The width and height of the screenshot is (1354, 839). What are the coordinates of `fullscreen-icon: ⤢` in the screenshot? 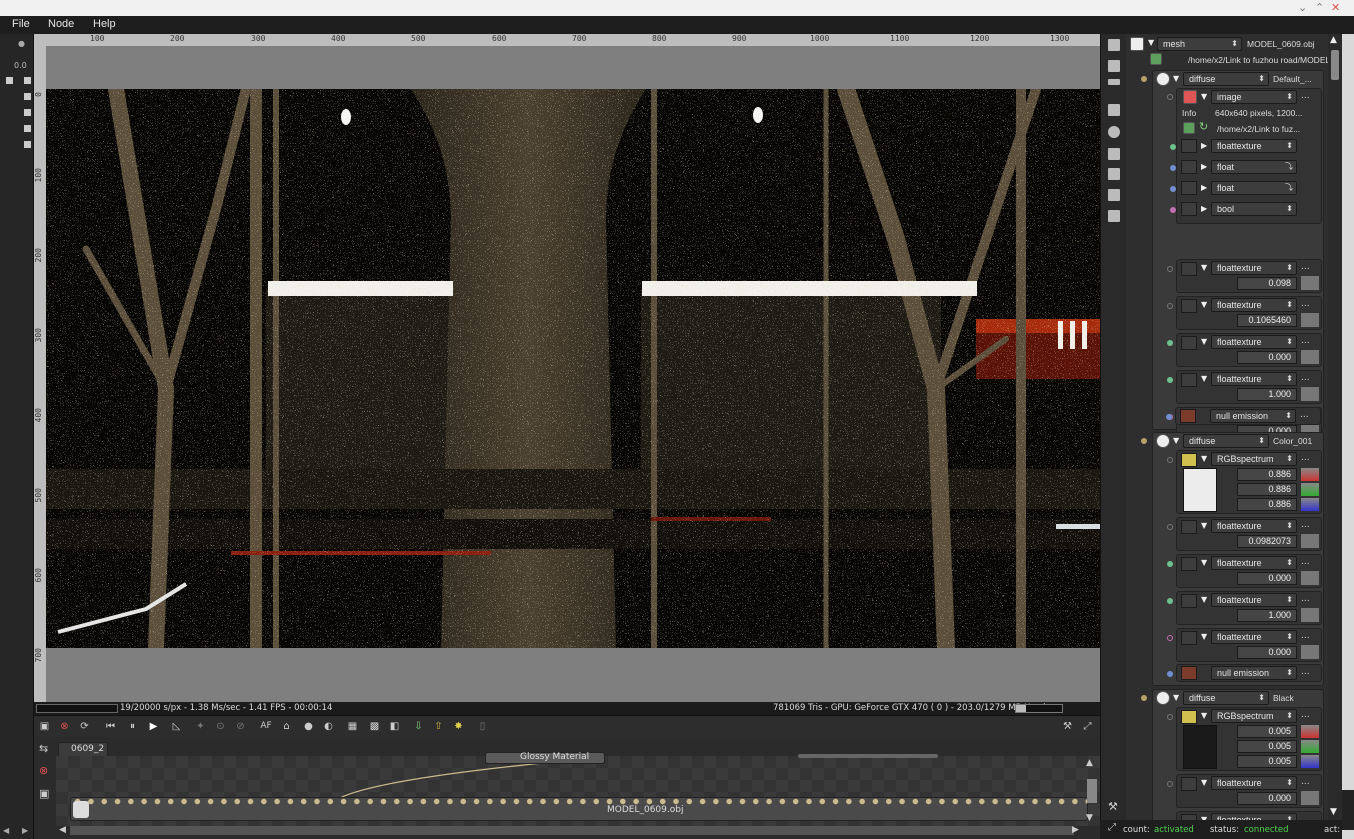 It's located at (1087, 726).